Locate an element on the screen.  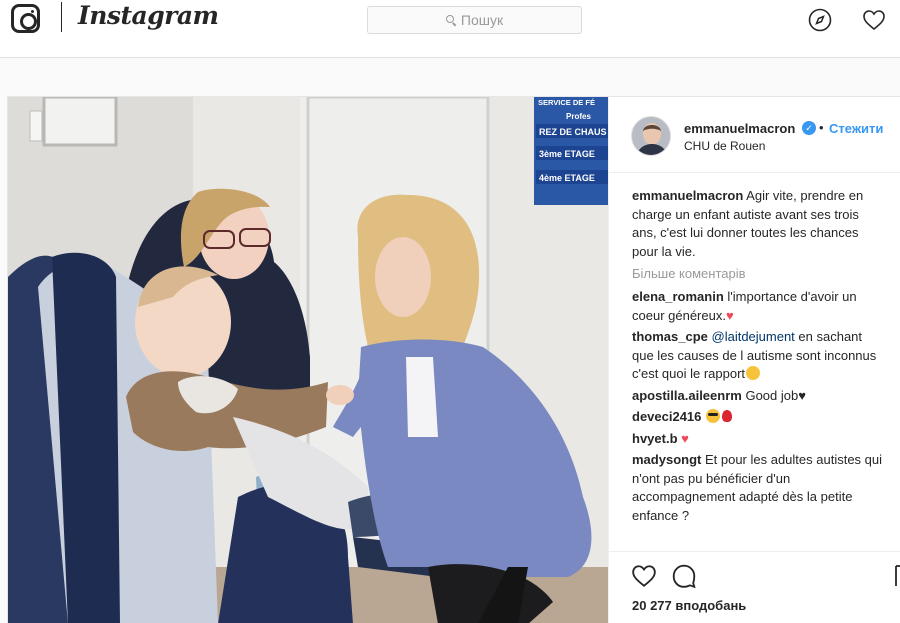
post-actions: 20 277 вподобань is located at coordinates (754, 587).